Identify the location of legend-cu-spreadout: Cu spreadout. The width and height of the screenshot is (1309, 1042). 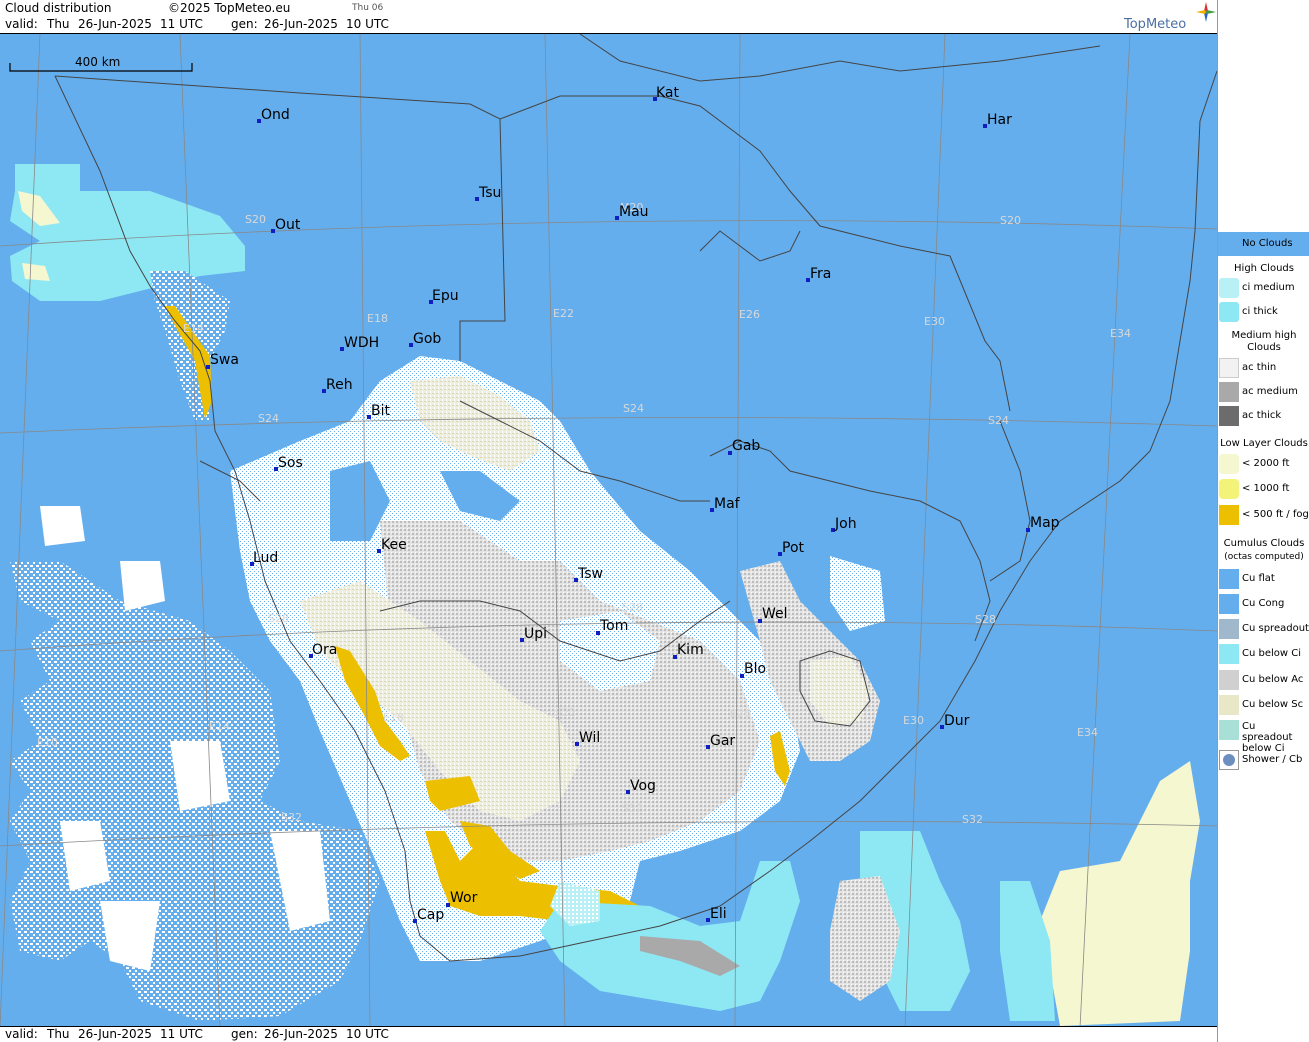
(1263, 629).